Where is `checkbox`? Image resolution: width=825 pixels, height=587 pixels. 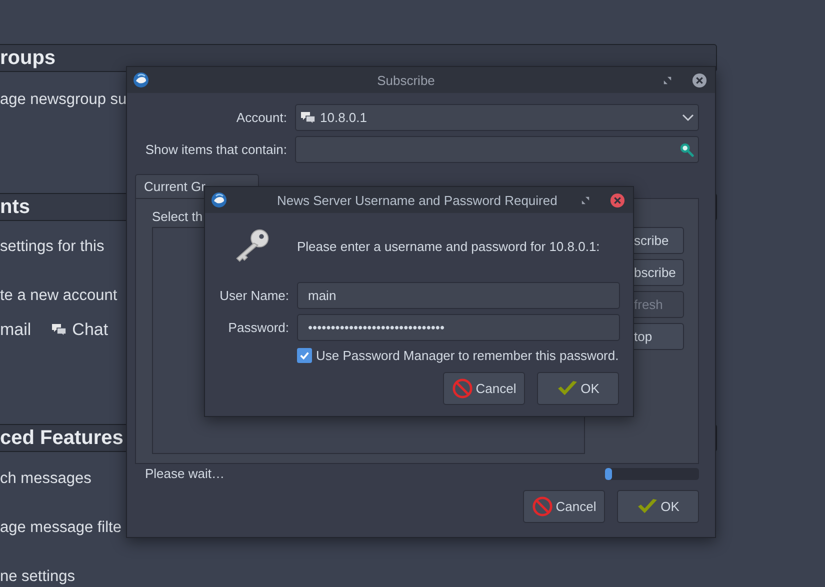
checkbox is located at coordinates (304, 355).